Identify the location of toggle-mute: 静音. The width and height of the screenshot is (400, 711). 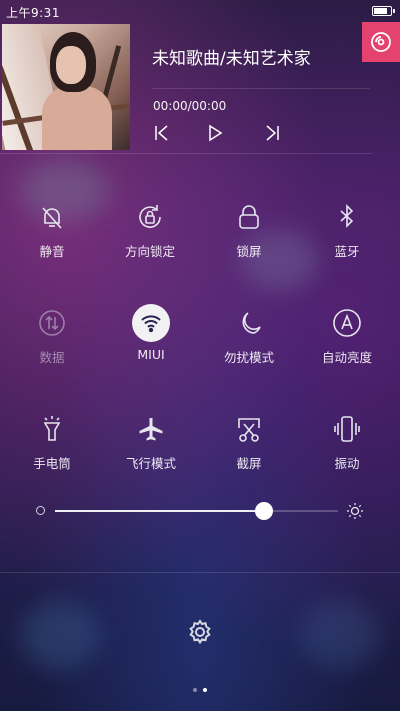
(52, 233).